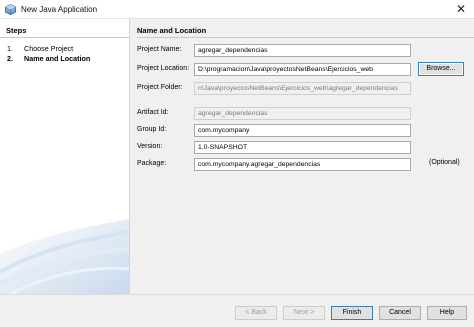 The height and width of the screenshot is (327, 474). I want to click on step-label: Choose Project, so click(49, 48).